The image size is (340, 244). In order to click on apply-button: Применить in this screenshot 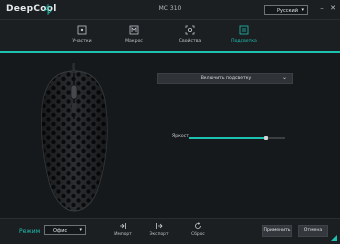, I will do `click(277, 231)`.